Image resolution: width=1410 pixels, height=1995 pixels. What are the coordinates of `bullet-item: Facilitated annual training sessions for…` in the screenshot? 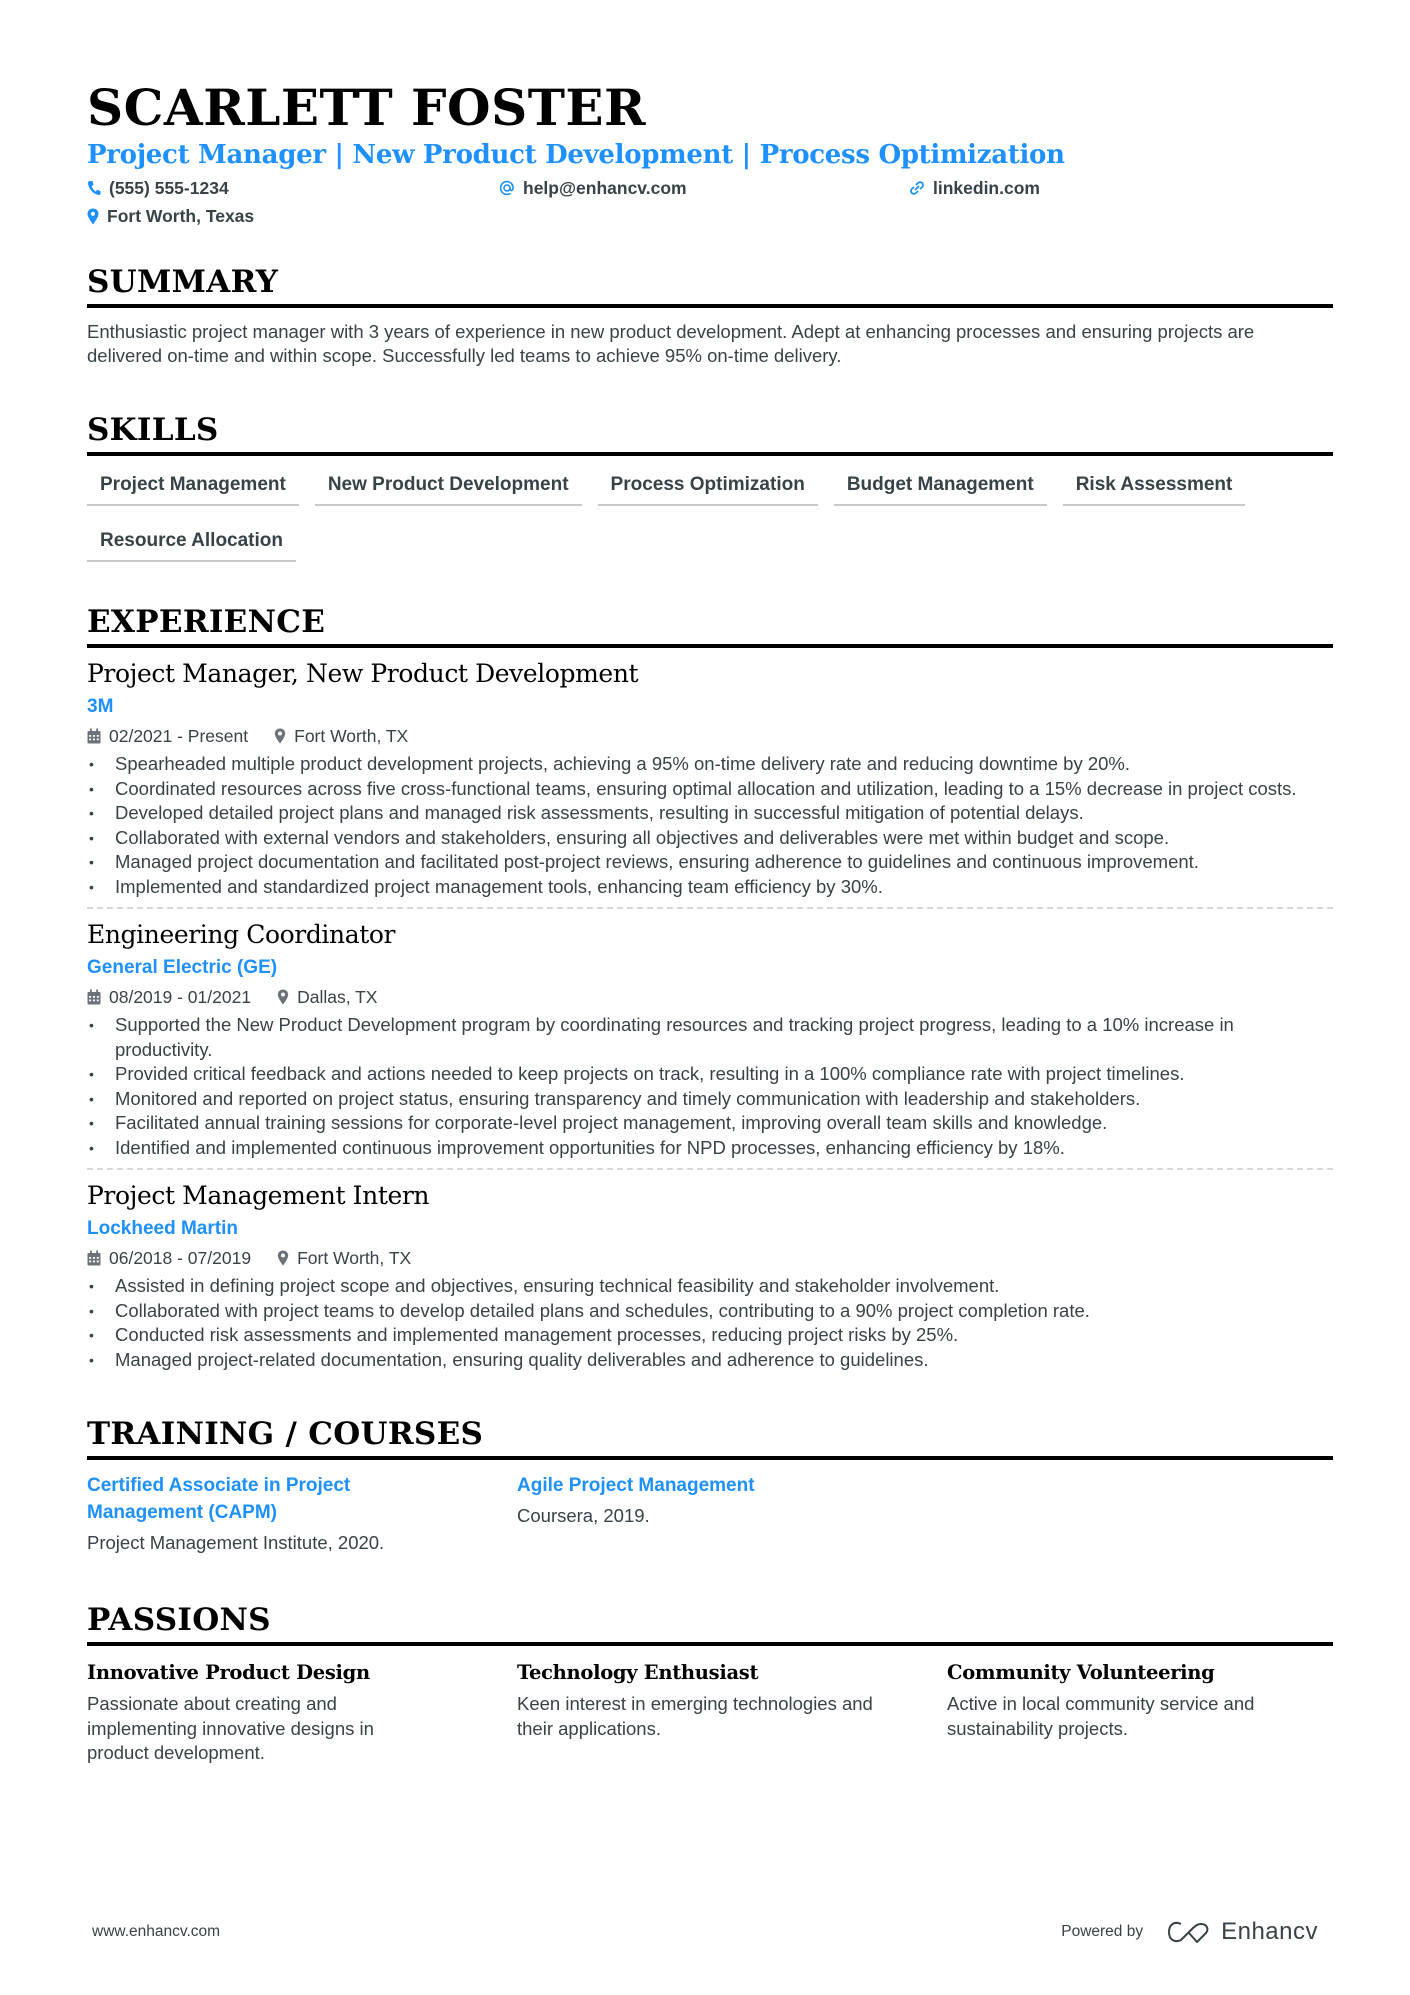 It's located at (710, 1123).